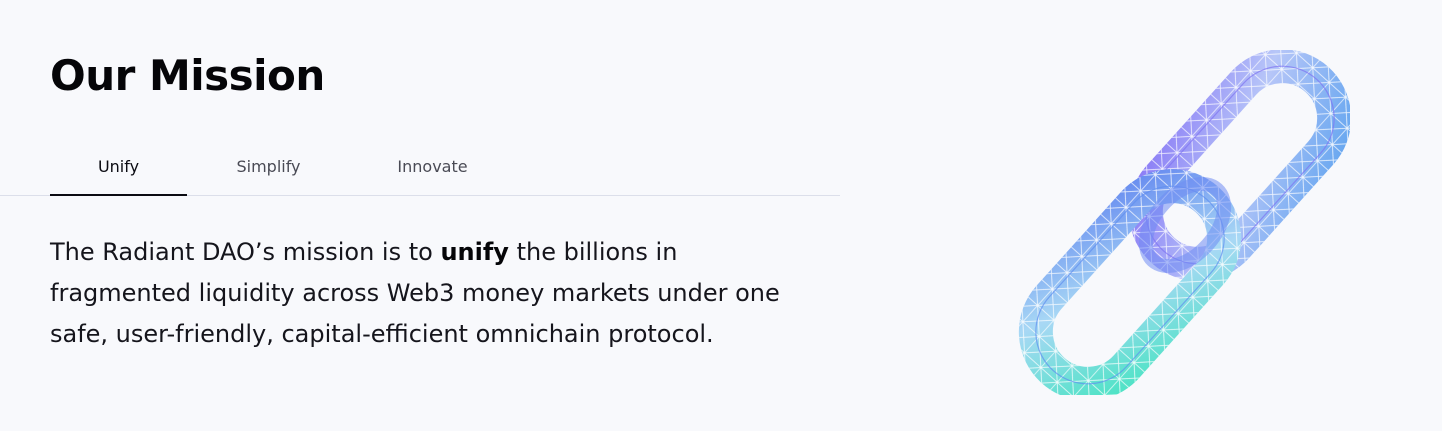  I want to click on mission-tabs: Unify Simplify Innovate, so click(420, 167).